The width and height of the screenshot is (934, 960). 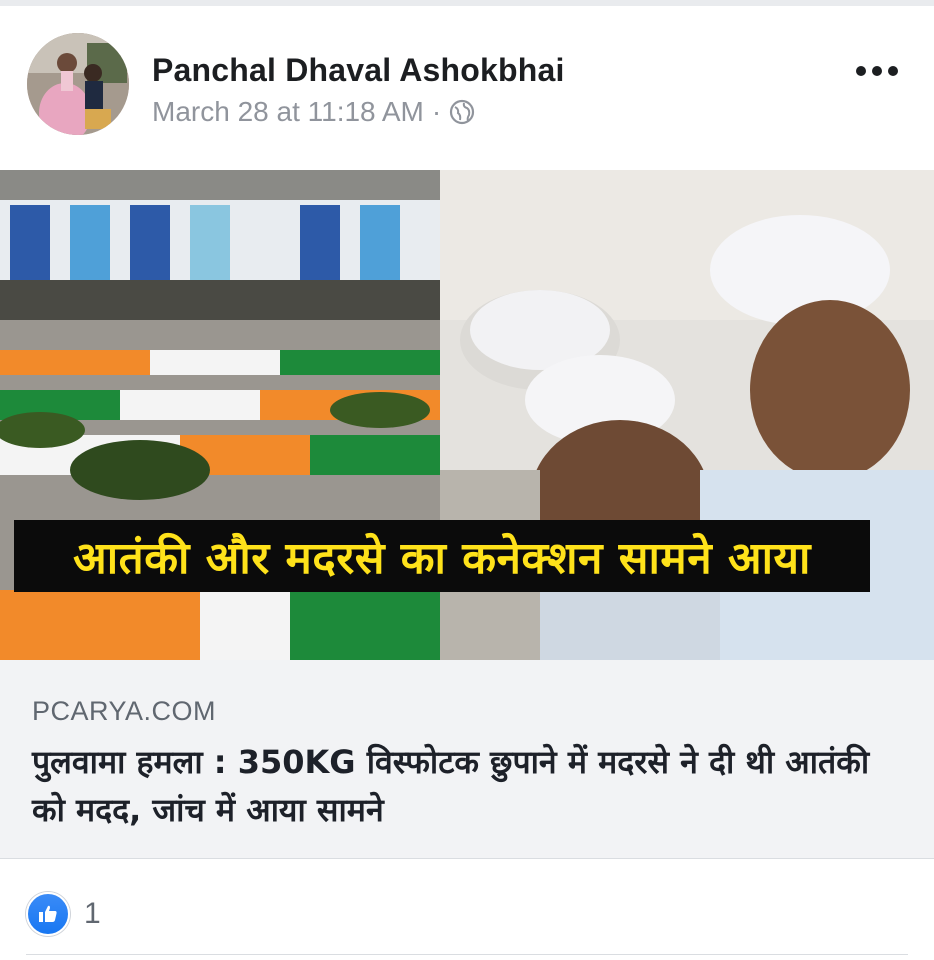 I want to click on link-domain: PCARYA.COM, so click(x=124, y=711).